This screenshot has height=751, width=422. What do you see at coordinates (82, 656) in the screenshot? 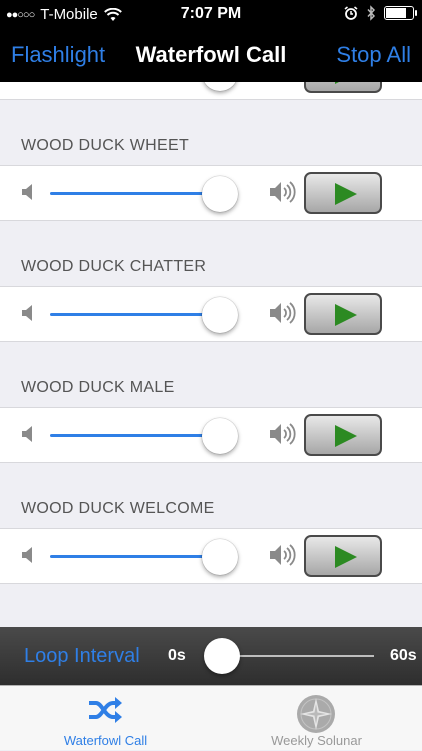
I see `loop-interval-label: Loop Interval` at bounding box center [82, 656].